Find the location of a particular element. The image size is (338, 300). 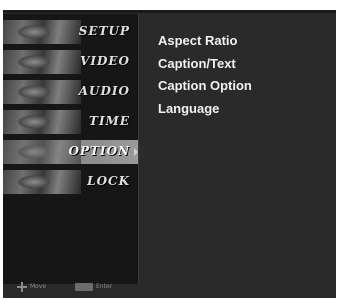

chevron-right-icon is located at coordinates (136, 152).